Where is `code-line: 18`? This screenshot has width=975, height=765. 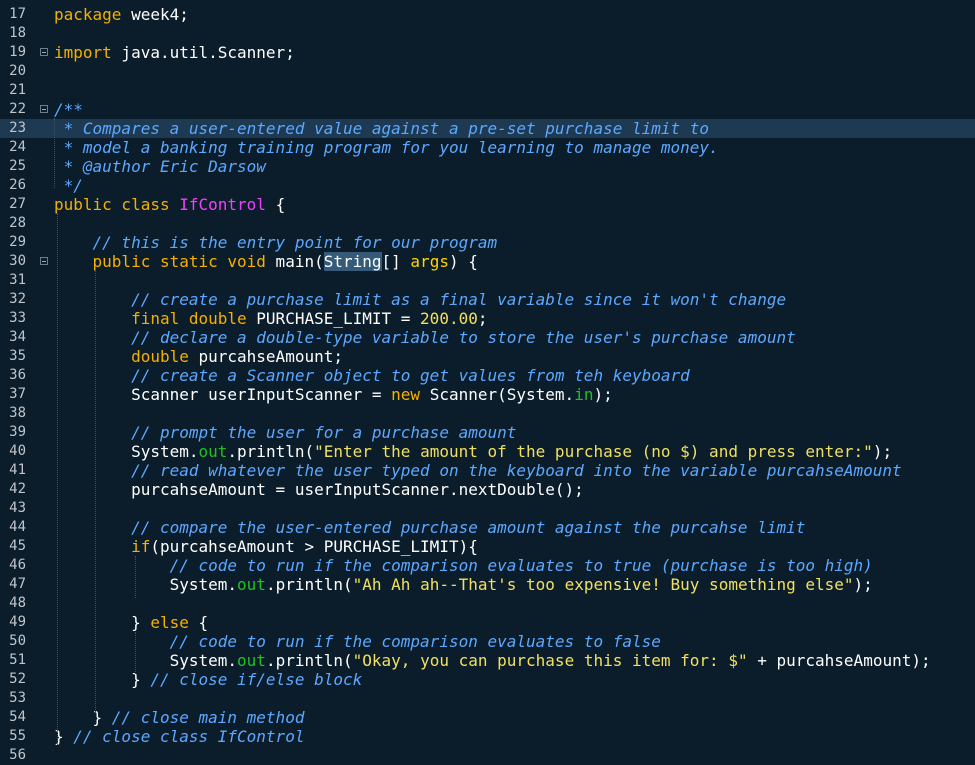
code-line: 18 is located at coordinates (487, 33).